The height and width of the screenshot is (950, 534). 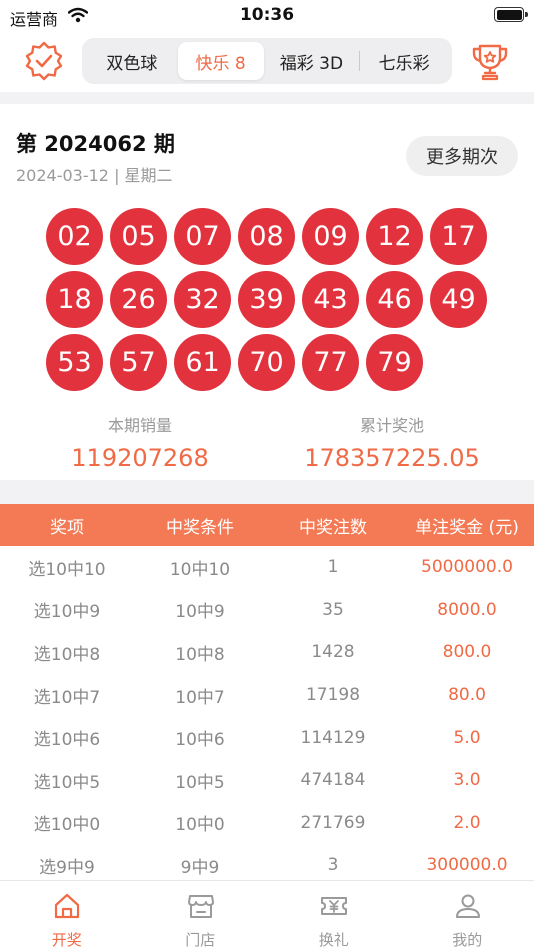 I want to click on condition-cell: 10中0, so click(x=200, y=825).